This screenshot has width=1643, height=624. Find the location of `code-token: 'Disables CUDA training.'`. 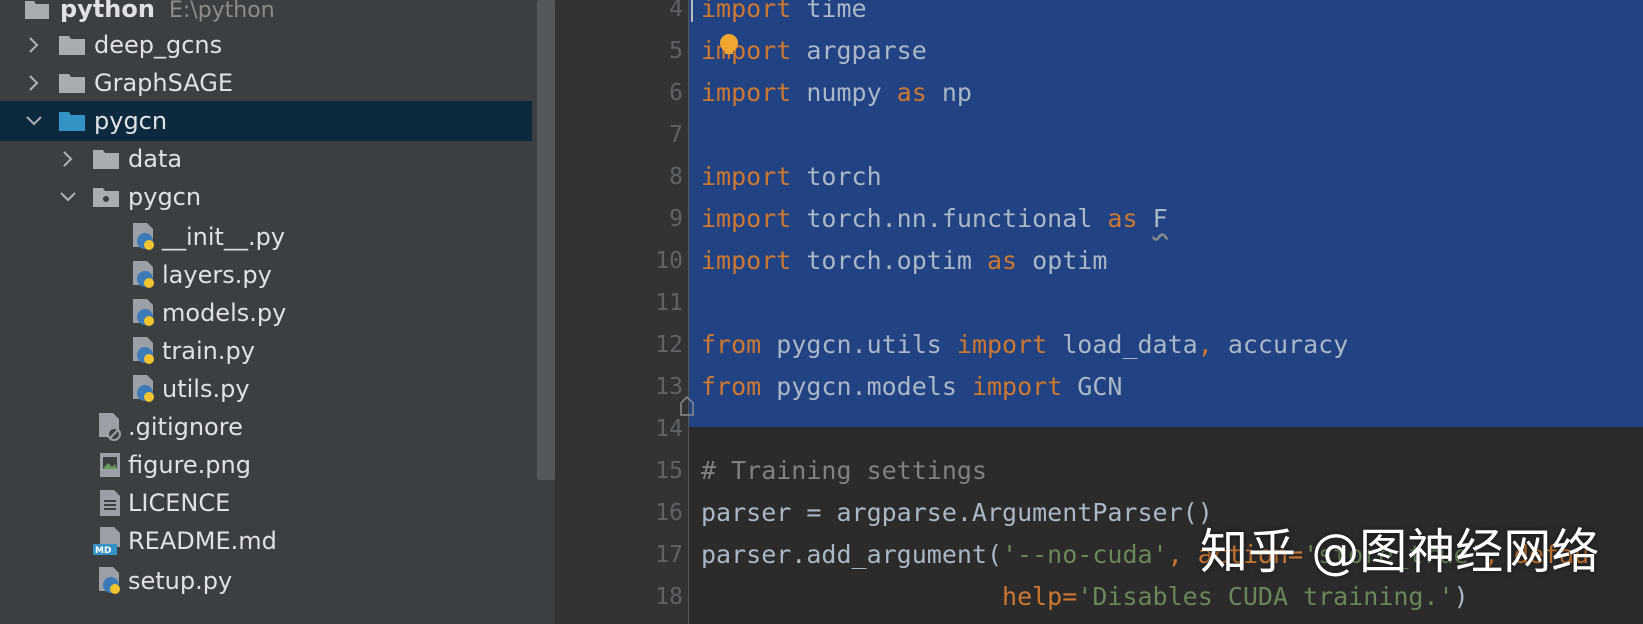

code-token: 'Disables CUDA training.' is located at coordinates (1265, 596).